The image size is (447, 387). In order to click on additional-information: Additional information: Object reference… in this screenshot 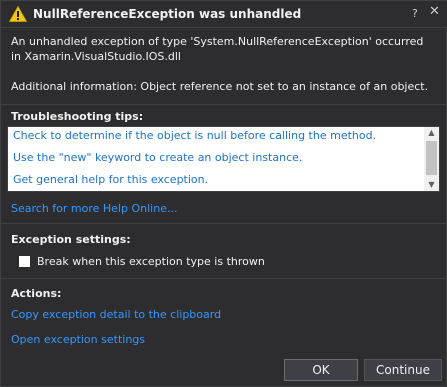, I will do `click(220, 86)`.